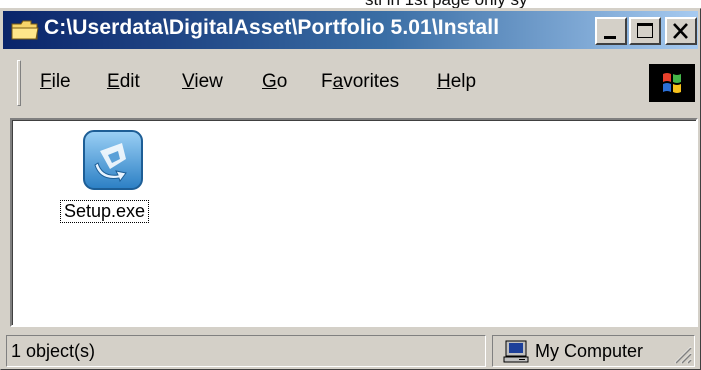  Describe the element at coordinates (25, 30) in the screenshot. I see `folder-icon` at that location.